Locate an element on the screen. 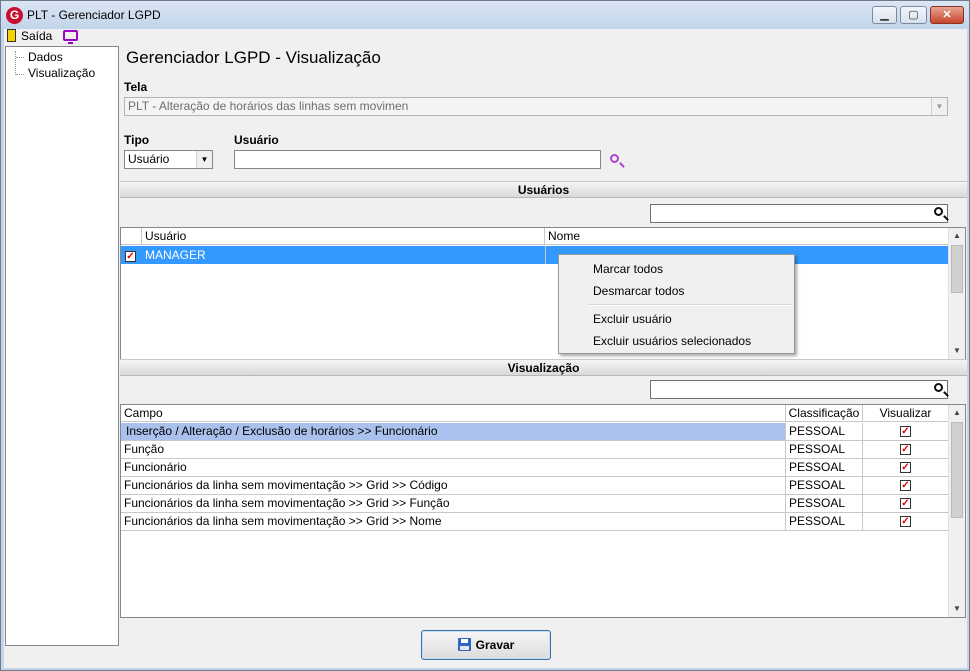 This screenshot has width=970, height=671. nome-column-header: Nome is located at coordinates (747, 236).